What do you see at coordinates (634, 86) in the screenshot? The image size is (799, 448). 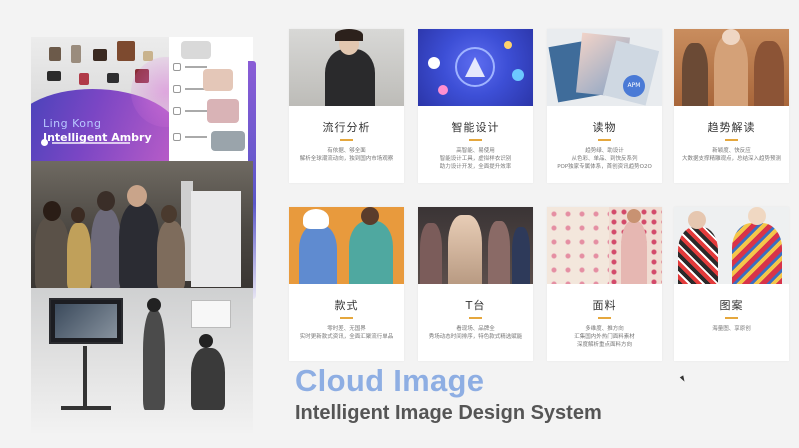 I see `apm-badge: APM` at bounding box center [634, 86].